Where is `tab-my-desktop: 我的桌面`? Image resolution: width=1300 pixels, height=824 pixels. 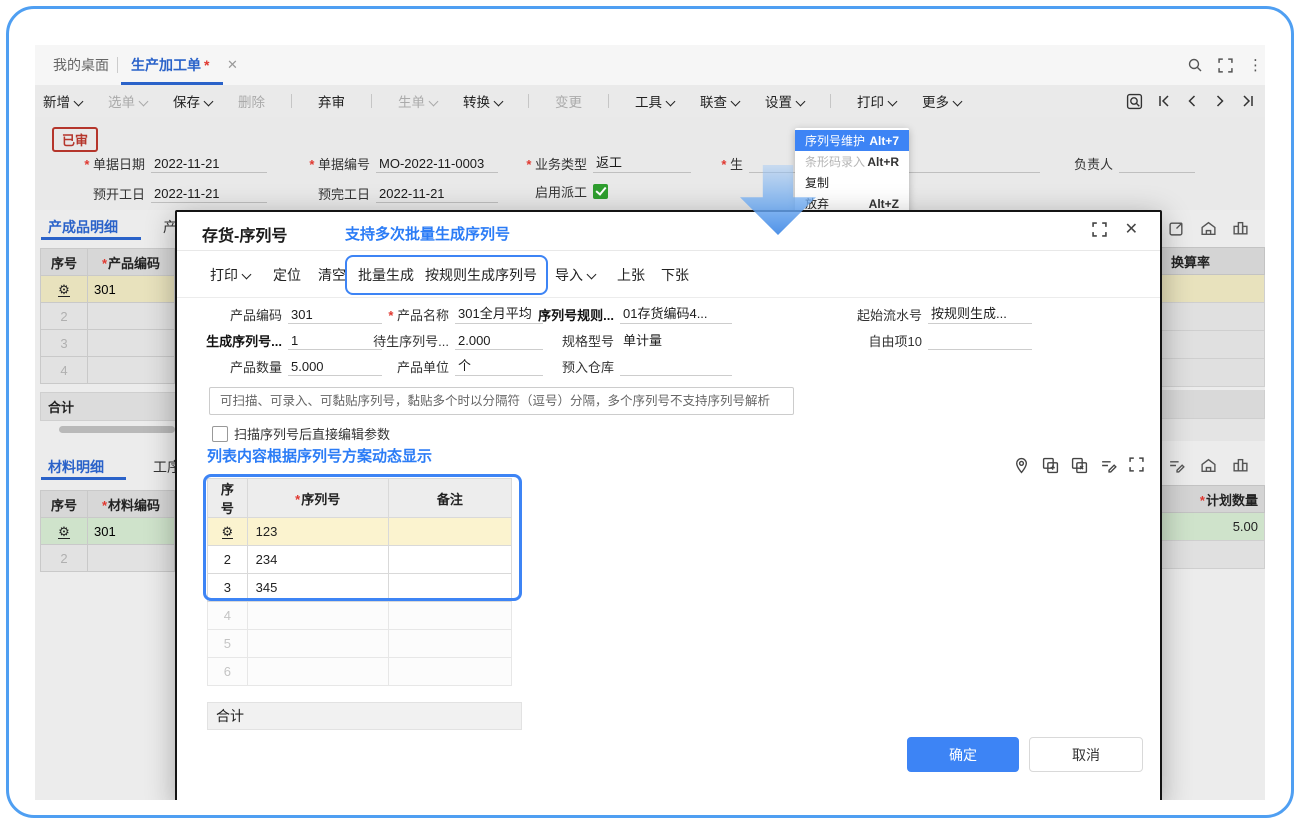 tab-my-desktop: 我的桌面 is located at coordinates (81, 65).